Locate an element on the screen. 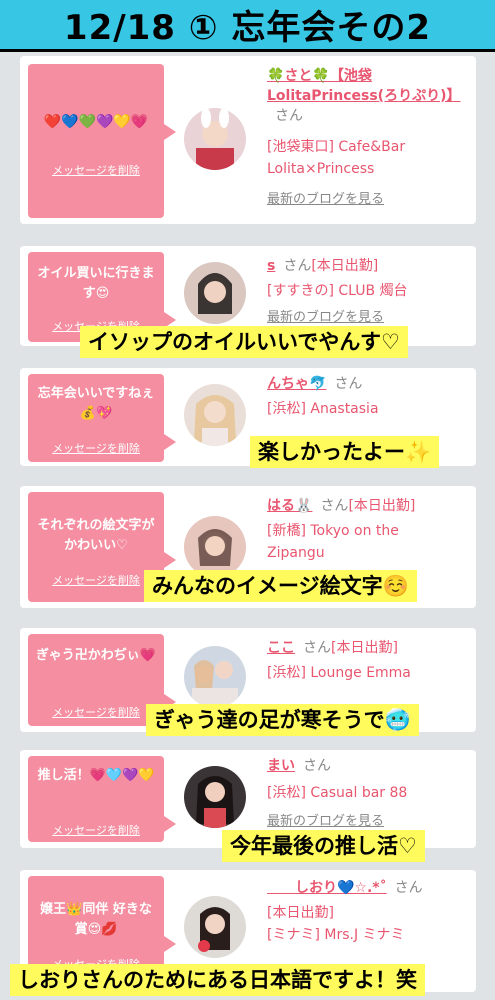 The image size is (495, 1000). cast-name-link: まい is located at coordinates (281, 766).